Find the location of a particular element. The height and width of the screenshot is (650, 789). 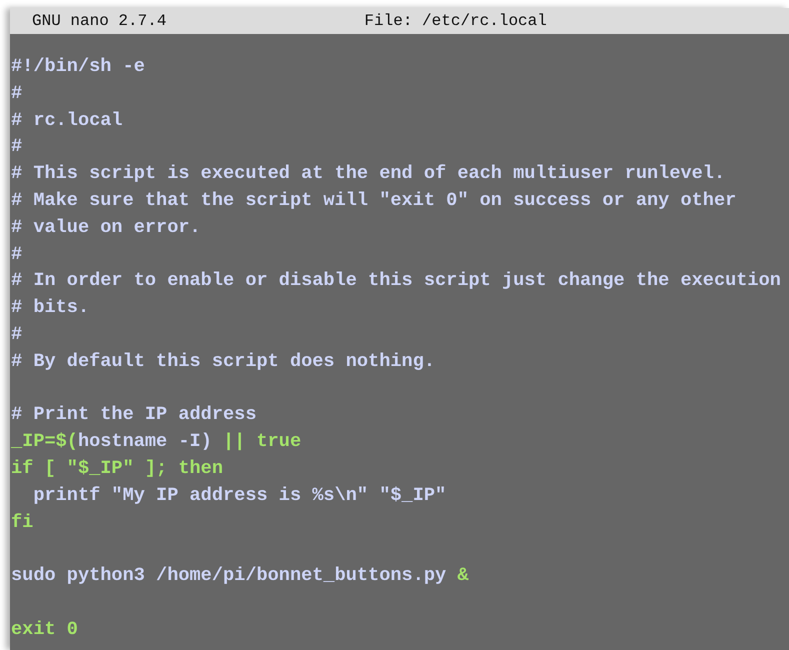

code-line: # In order to enable or disable this script just change the execution is located at coordinates (396, 281).